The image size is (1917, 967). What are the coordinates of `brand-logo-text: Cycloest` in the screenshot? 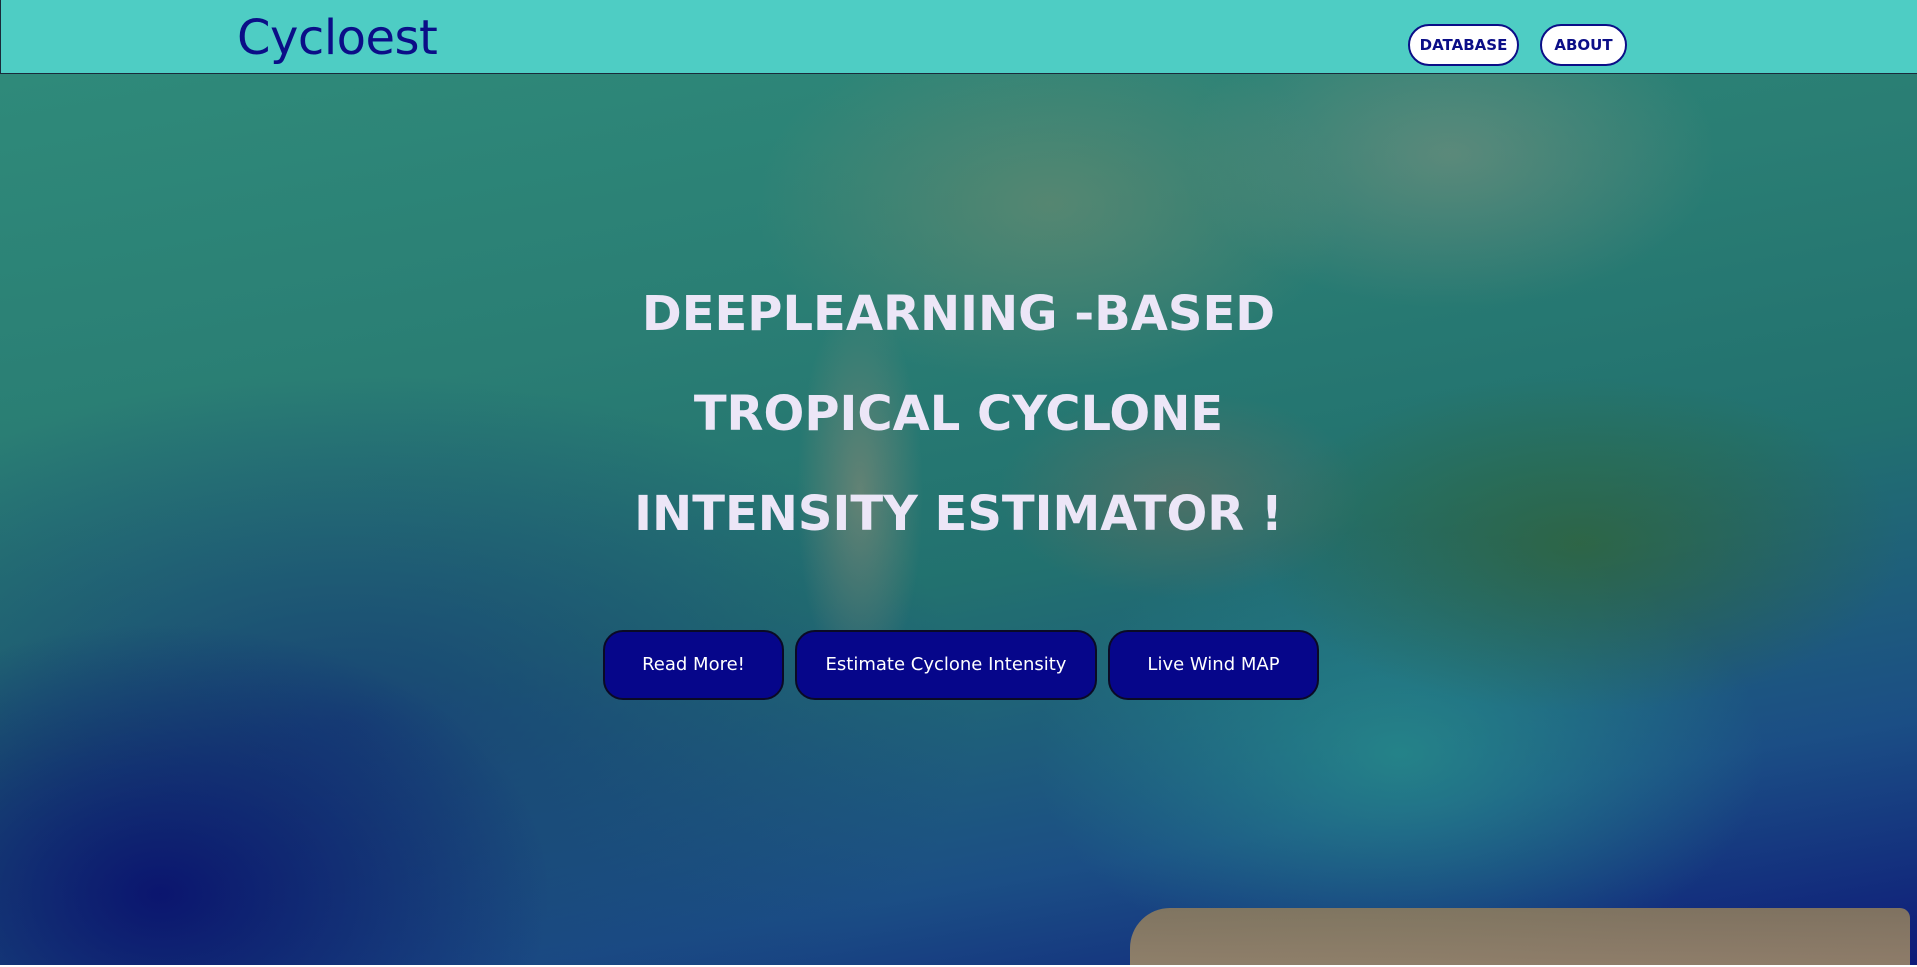 It's located at (337, 38).